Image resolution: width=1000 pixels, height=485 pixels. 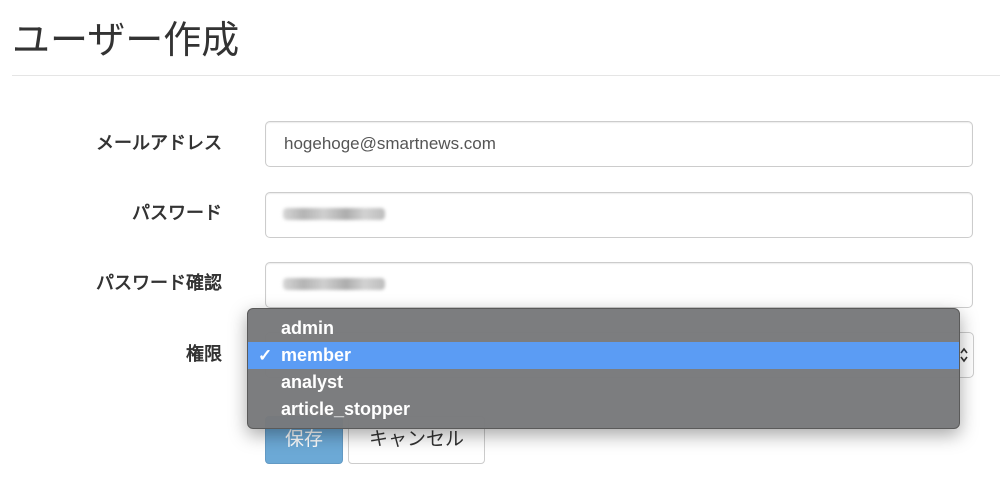 What do you see at coordinates (265, 355) in the screenshot?
I see `checkmark-icon: ✓` at bounding box center [265, 355].